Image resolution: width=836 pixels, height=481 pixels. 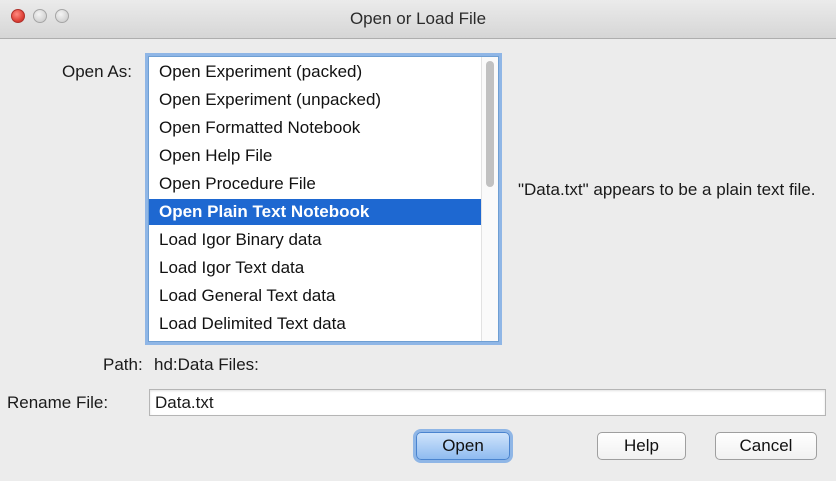 I want to click on path-label: Path:, so click(x=123, y=364).